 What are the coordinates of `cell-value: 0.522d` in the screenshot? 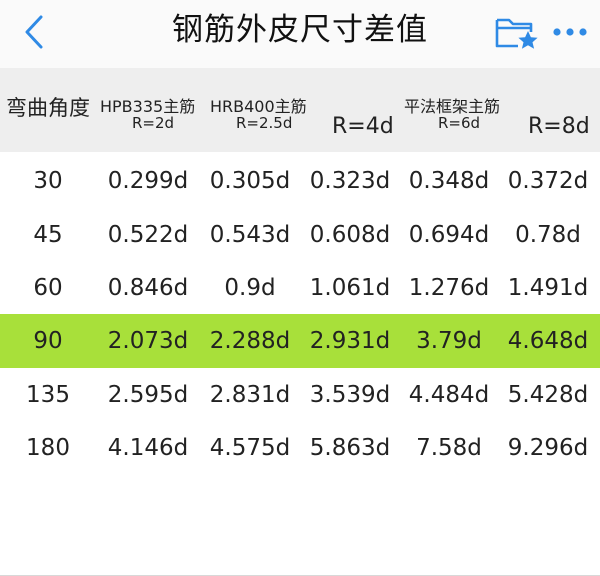 It's located at (148, 235).